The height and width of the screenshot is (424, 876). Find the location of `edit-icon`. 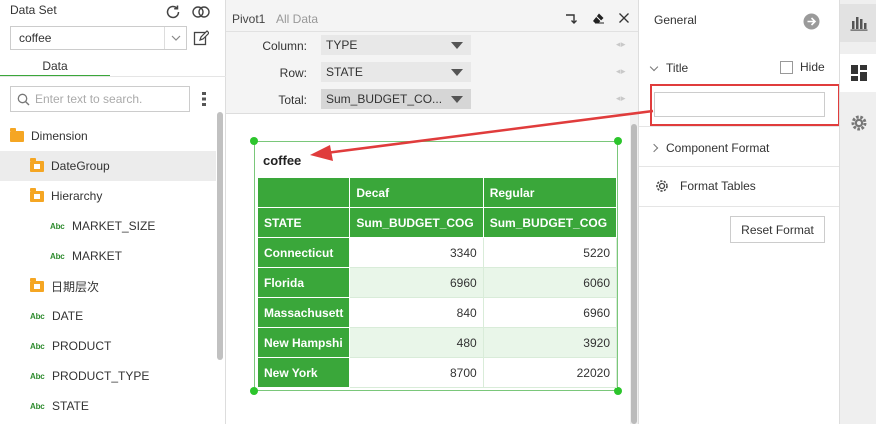

edit-icon is located at coordinates (201, 38).